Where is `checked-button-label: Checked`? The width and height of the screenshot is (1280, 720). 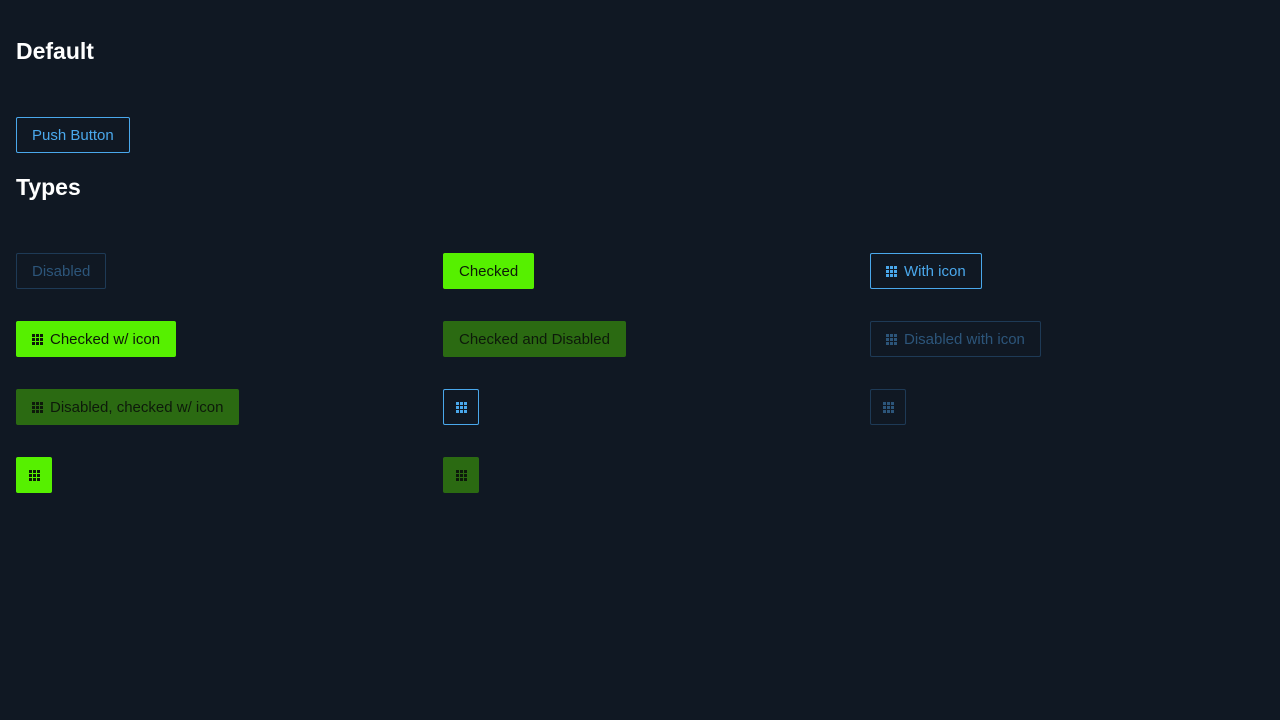
checked-button-label: Checked is located at coordinates (489, 271).